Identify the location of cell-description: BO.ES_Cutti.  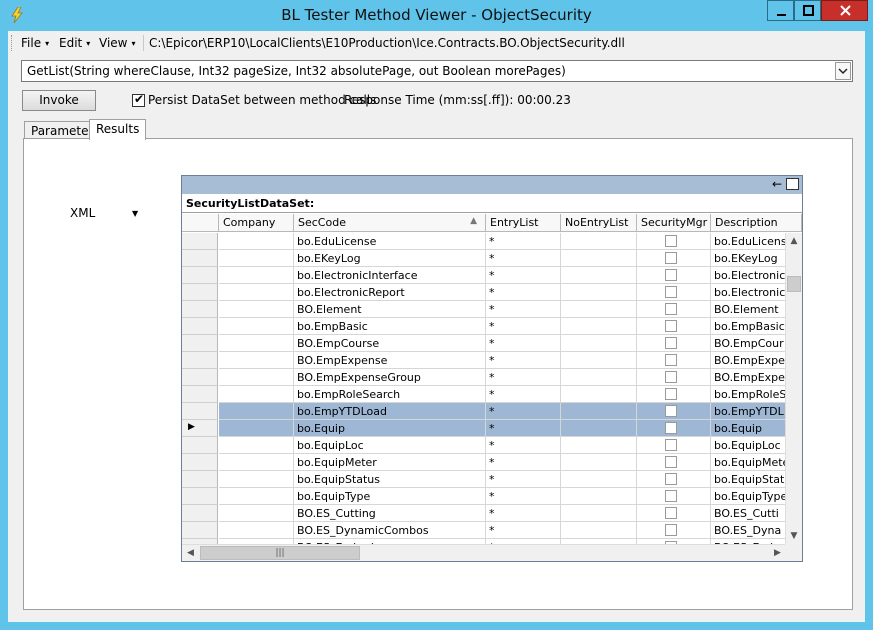
(748, 513).